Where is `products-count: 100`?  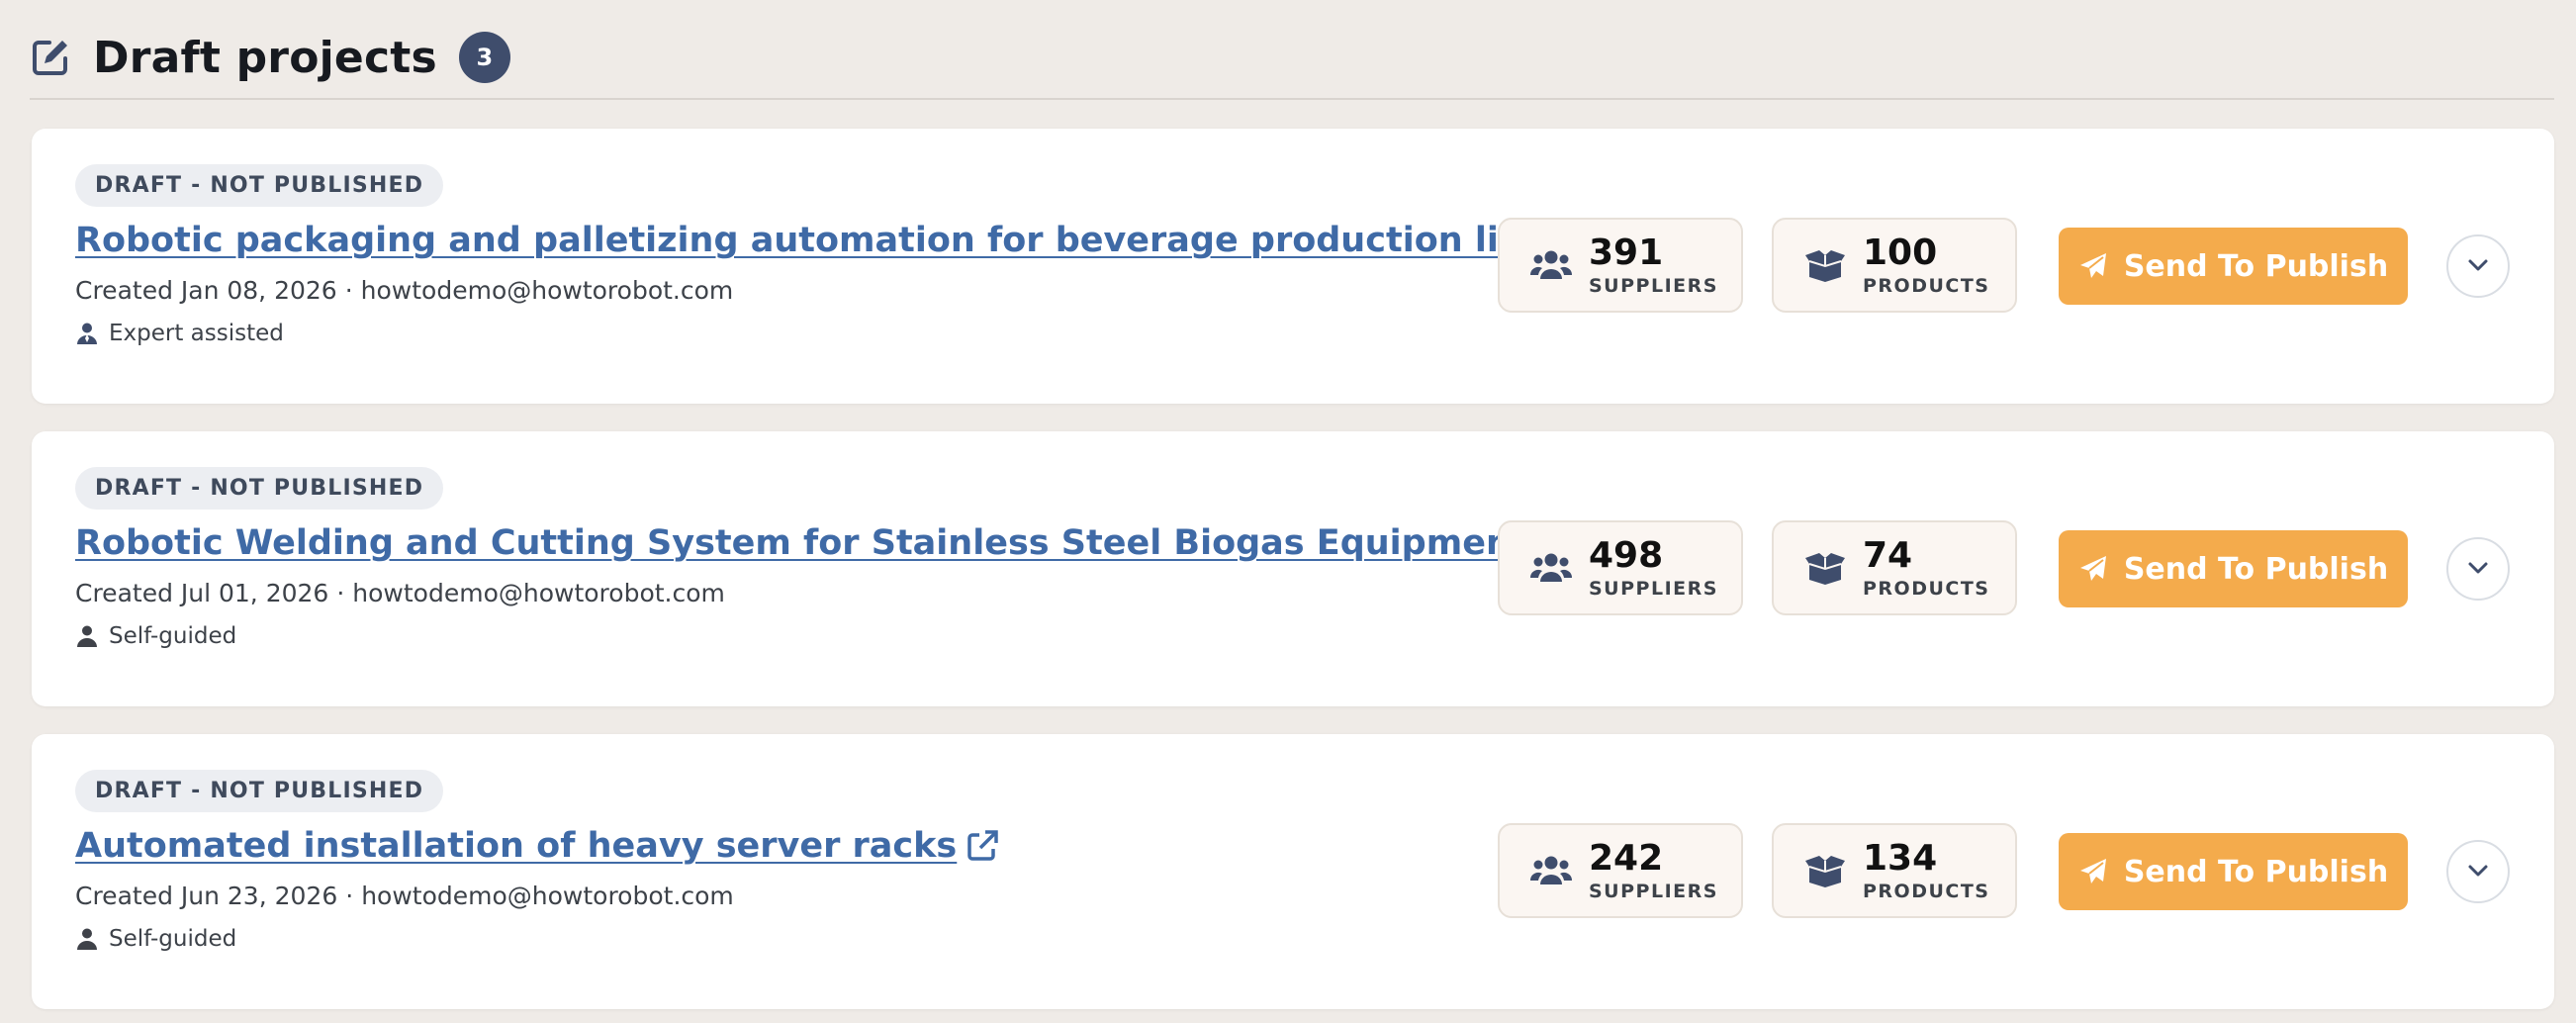 products-count: 100 is located at coordinates (1900, 252).